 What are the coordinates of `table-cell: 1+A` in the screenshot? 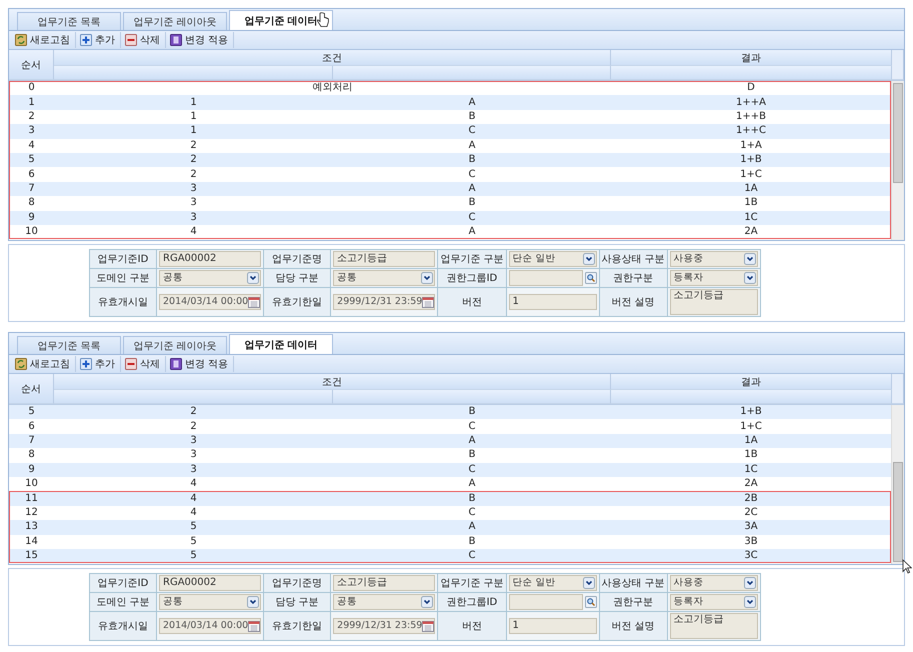 It's located at (751, 146).